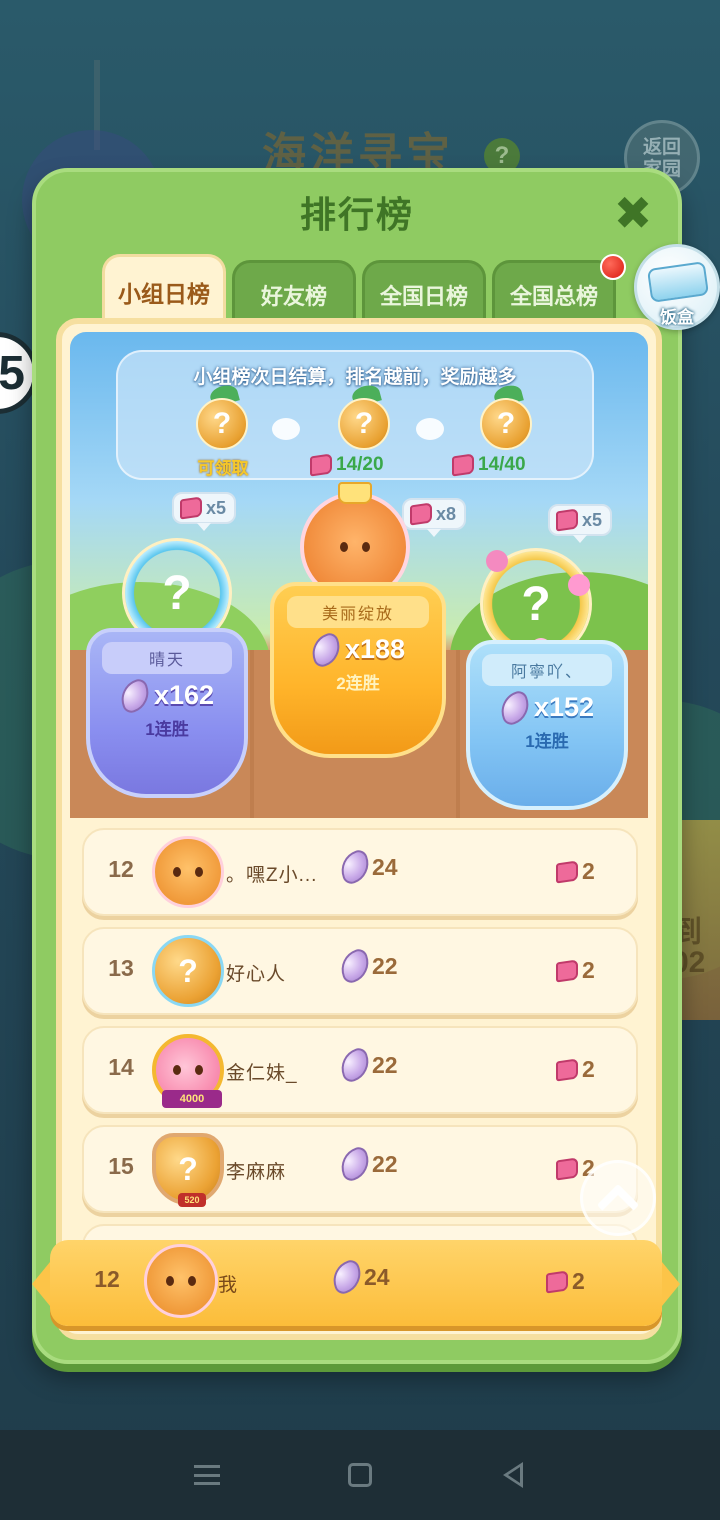 The image size is (720, 1520). Describe the element at coordinates (192, 1099) in the screenshot. I see `avatar-badge: 4000` at that location.